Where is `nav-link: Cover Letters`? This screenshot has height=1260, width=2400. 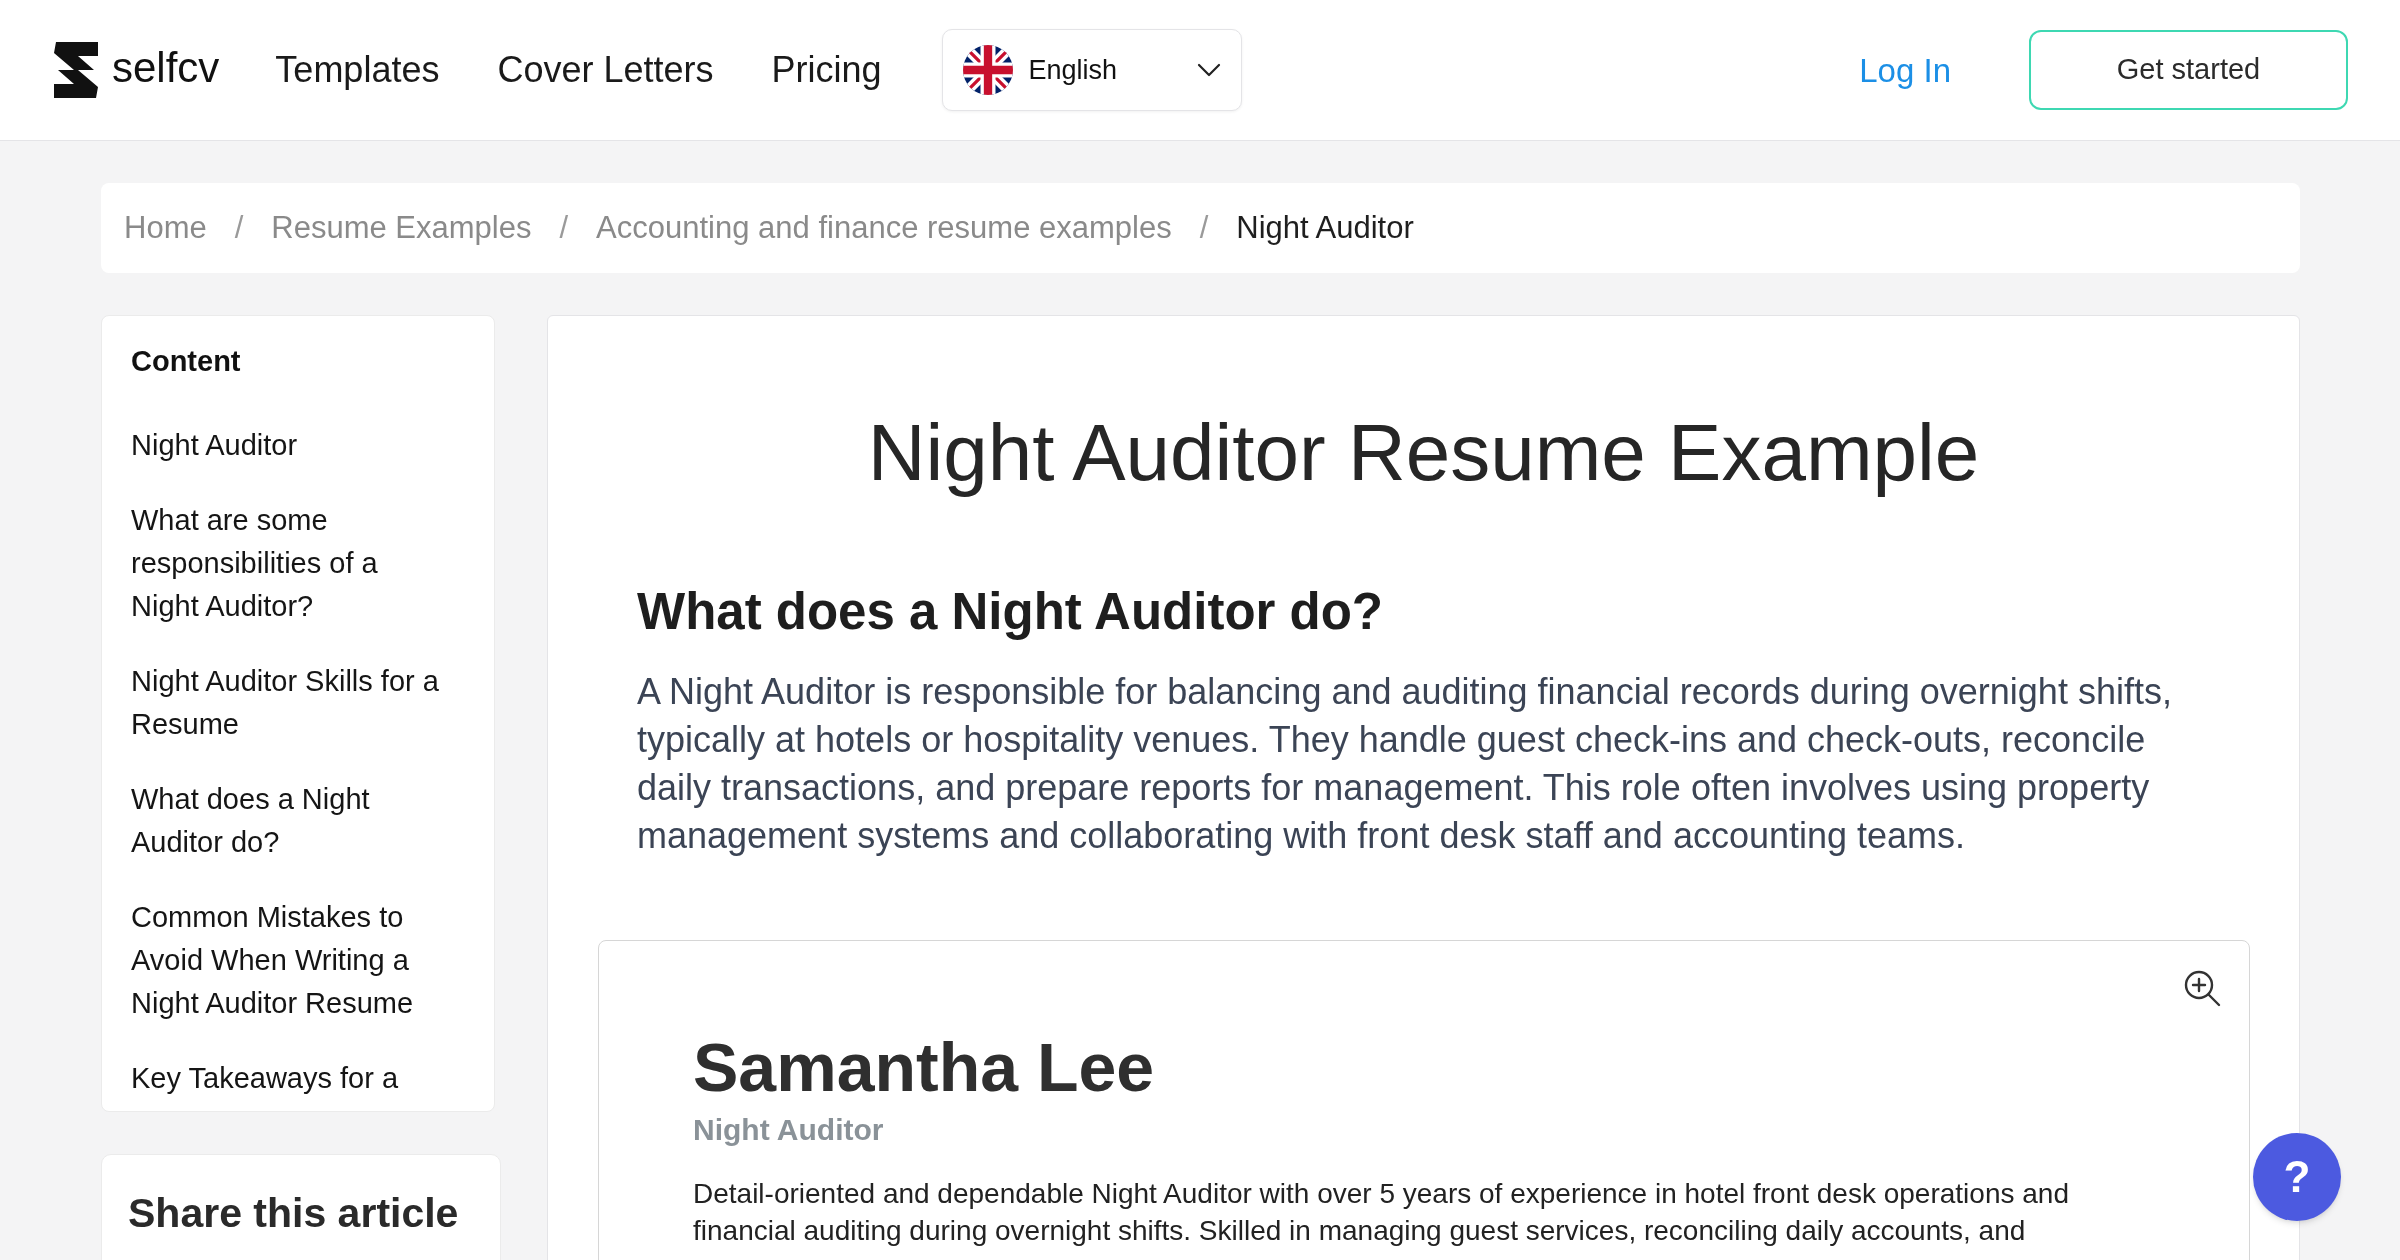 nav-link: Cover Letters is located at coordinates (605, 70).